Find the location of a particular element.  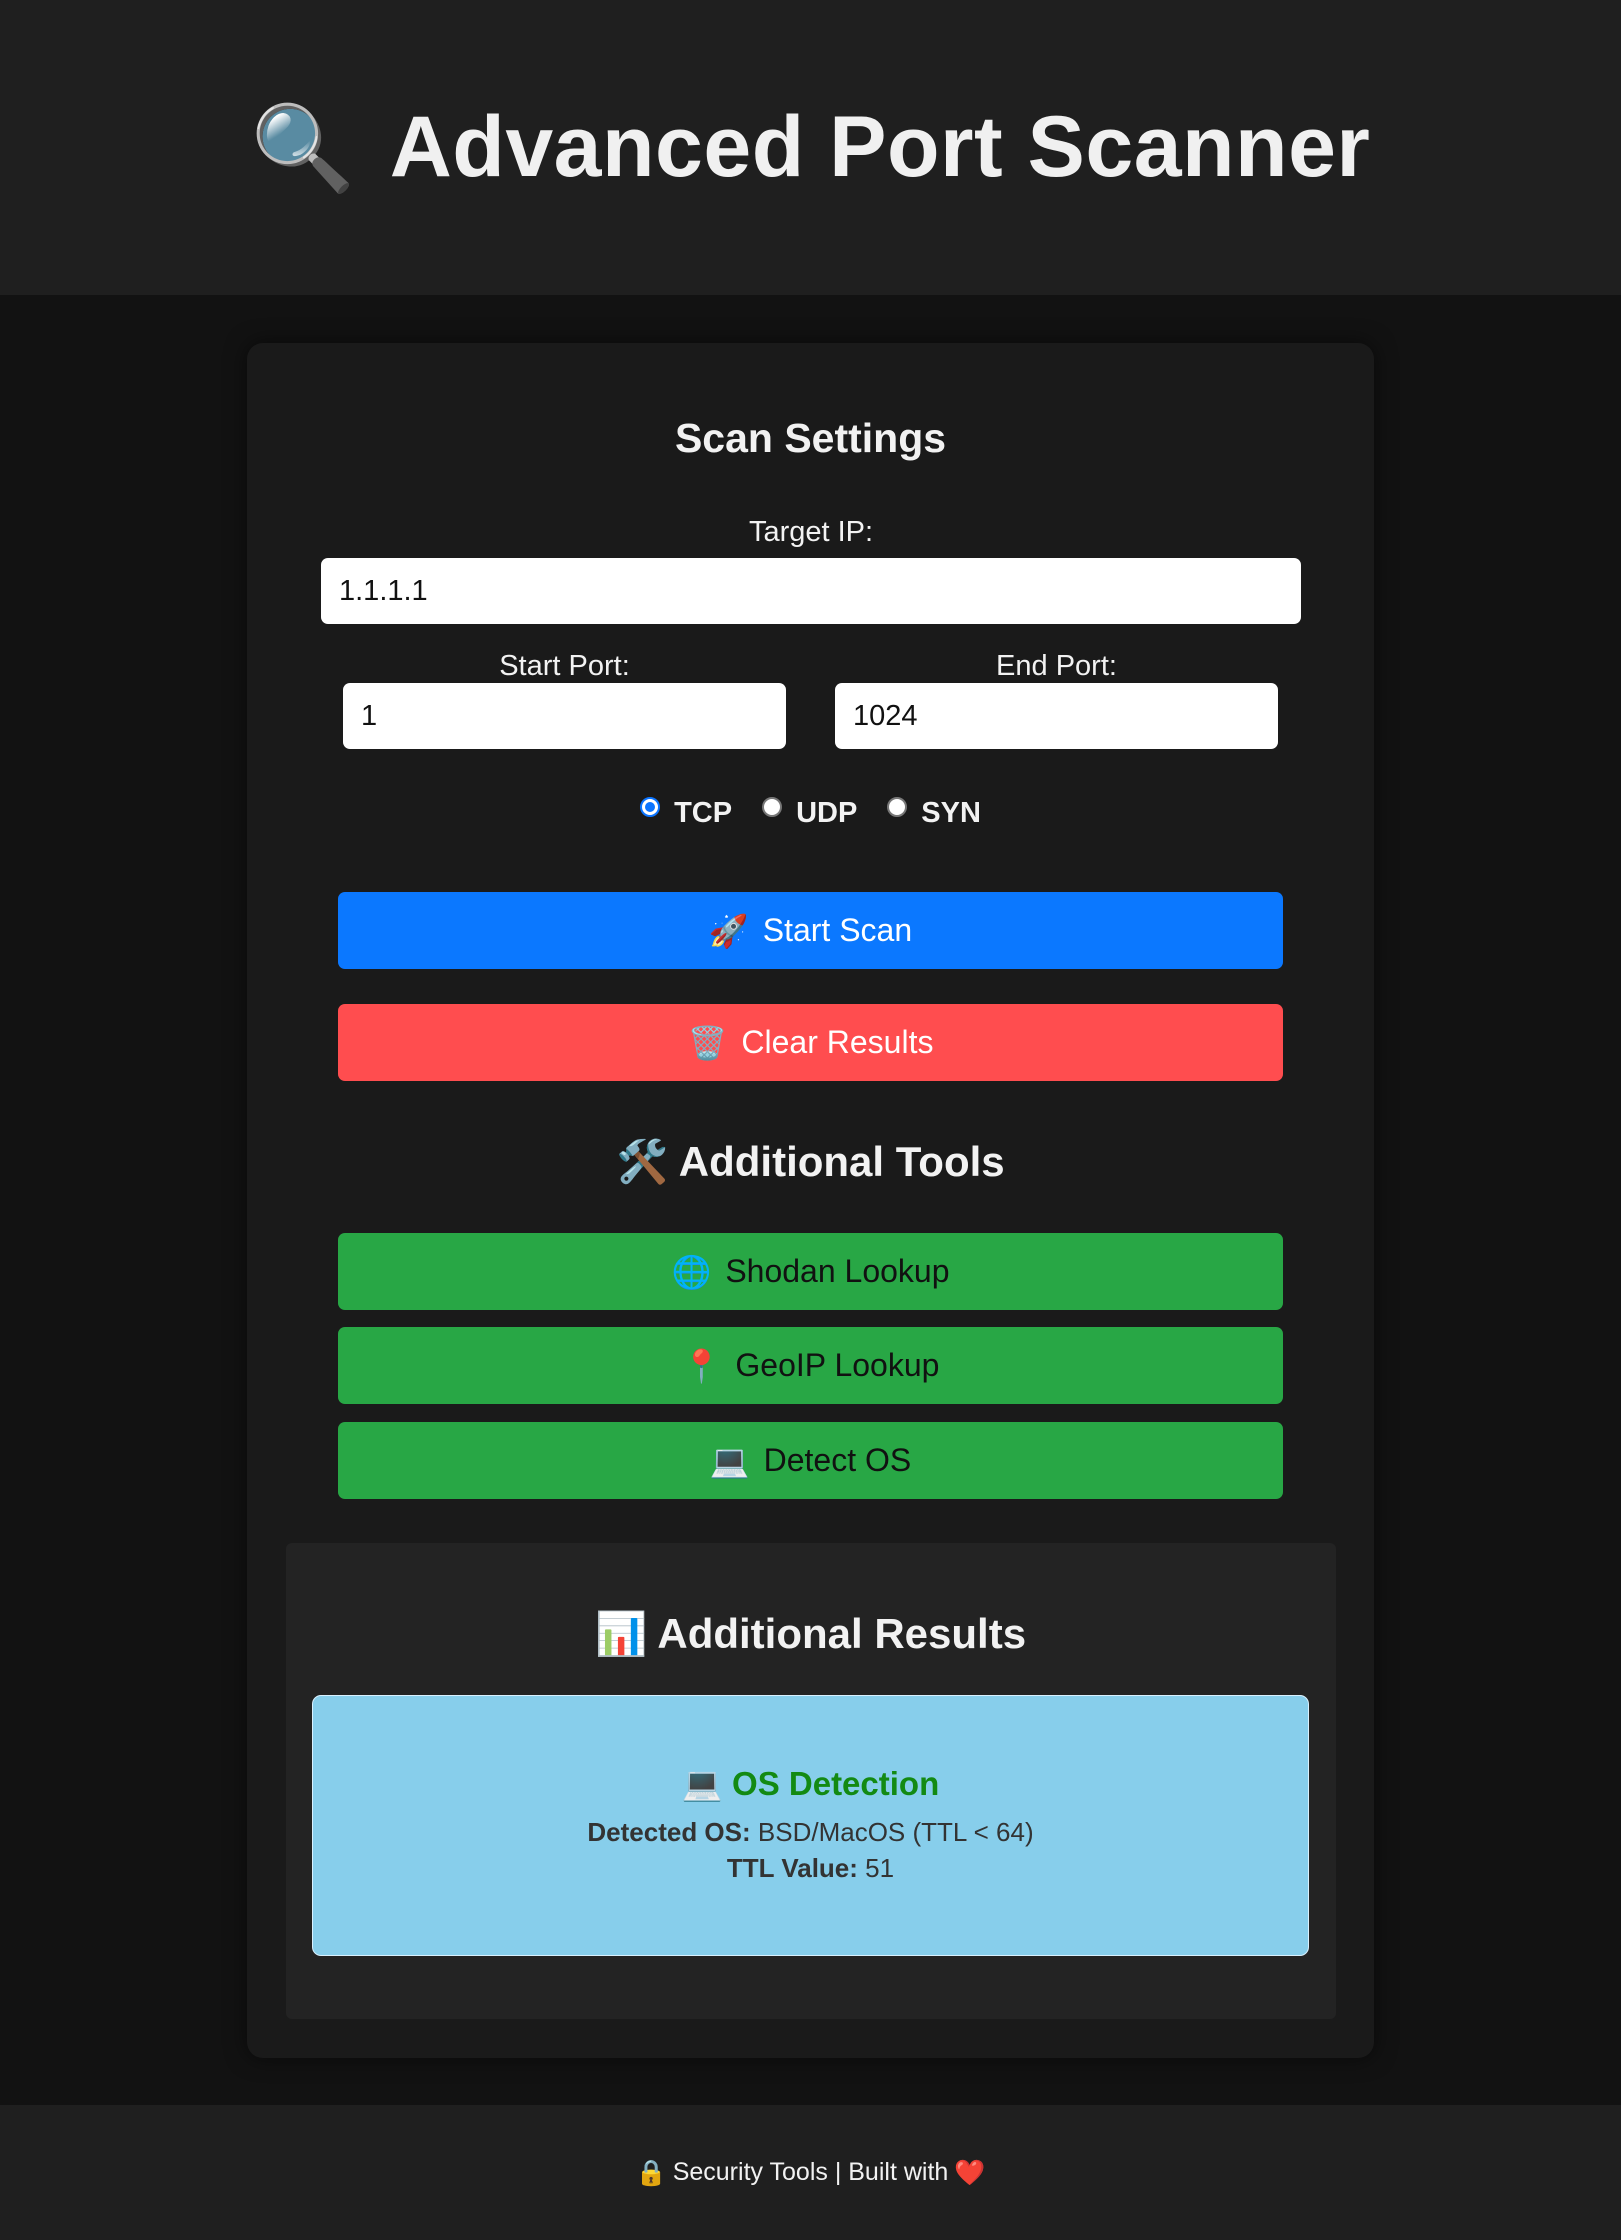

protocol-syn-radio is located at coordinates (897, 806).